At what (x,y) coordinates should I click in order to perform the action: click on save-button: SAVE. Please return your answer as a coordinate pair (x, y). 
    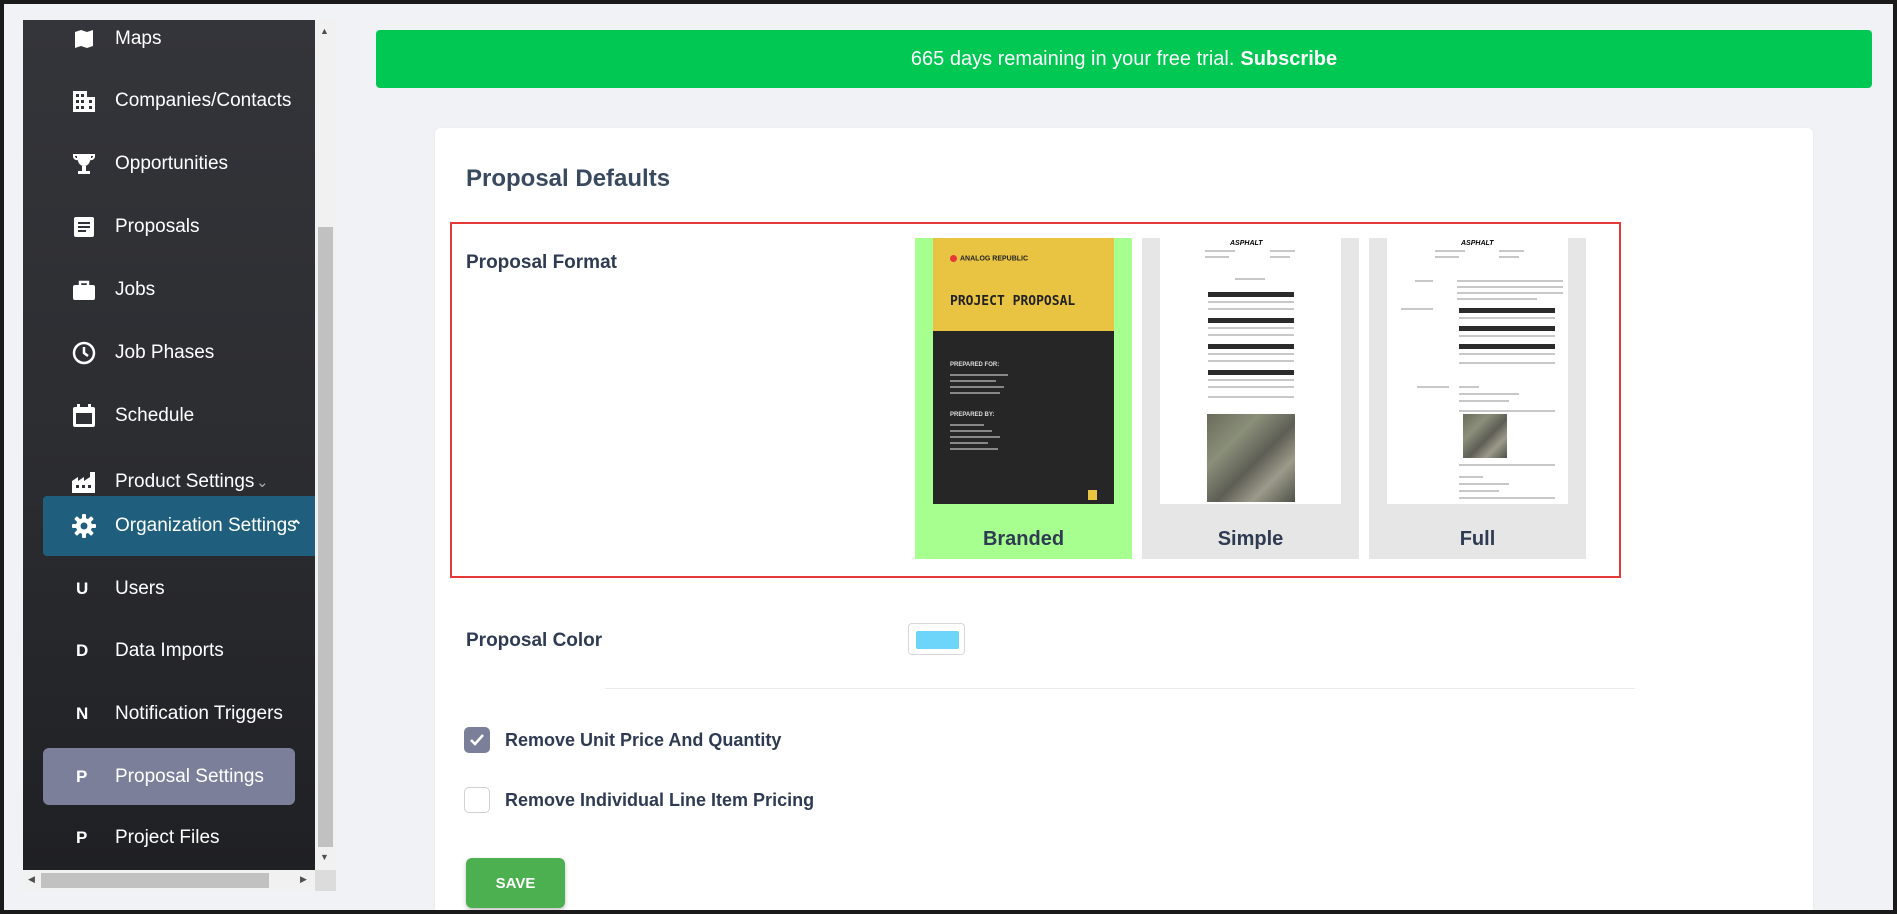
    Looking at the image, I should click on (515, 883).